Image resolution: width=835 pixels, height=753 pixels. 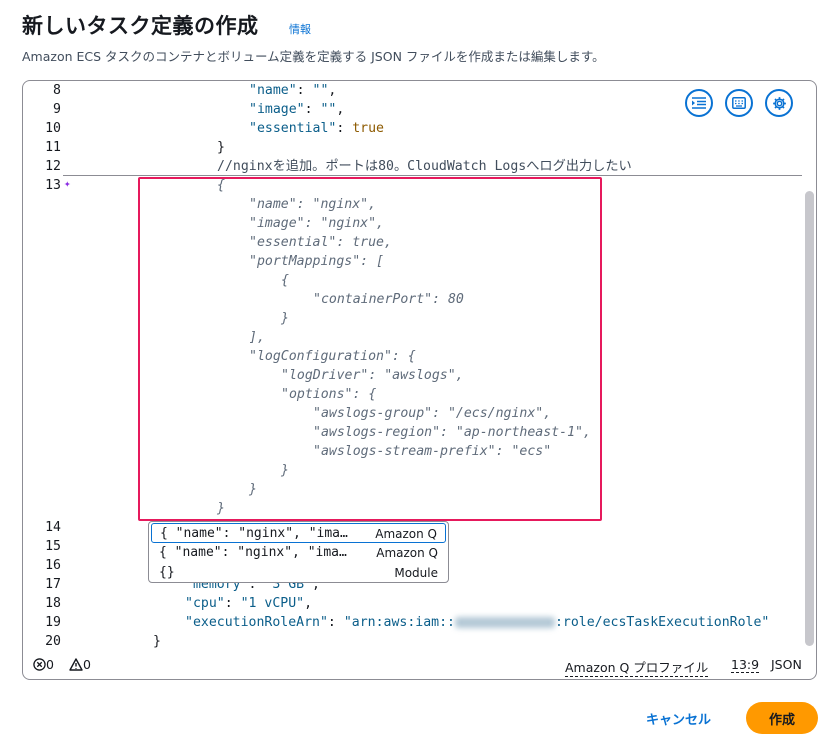 I want to click on line-number: 10, so click(x=53, y=128).